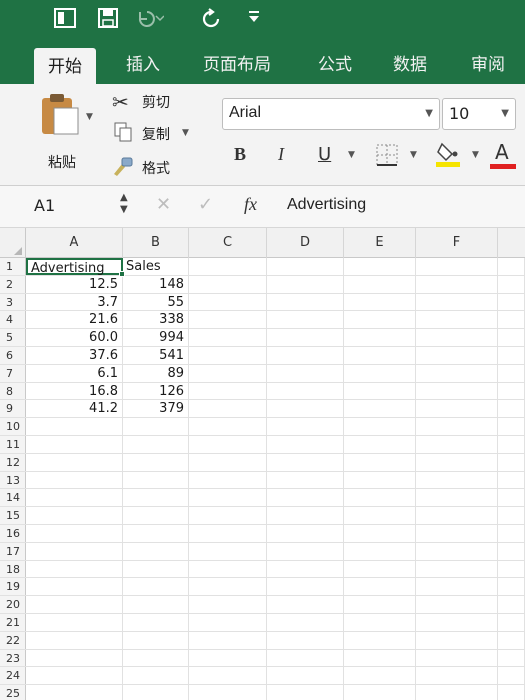  I want to click on borders-dropdown-icon: ▼, so click(413, 155).